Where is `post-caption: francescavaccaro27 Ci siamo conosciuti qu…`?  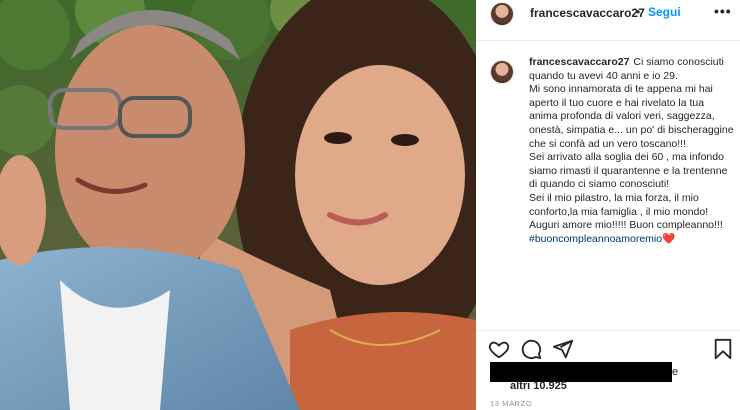 post-caption: francescavaccaro27 Ci siamo conosciuti qu… is located at coordinates (631, 151).